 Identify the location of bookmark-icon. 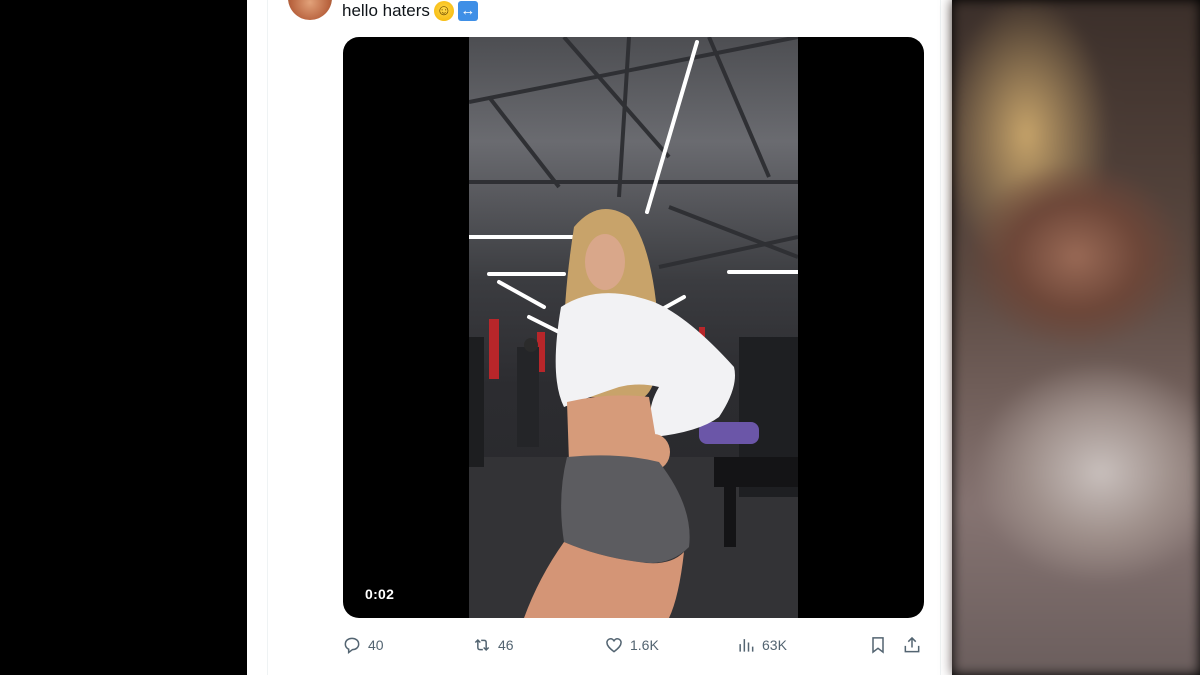
(878, 645).